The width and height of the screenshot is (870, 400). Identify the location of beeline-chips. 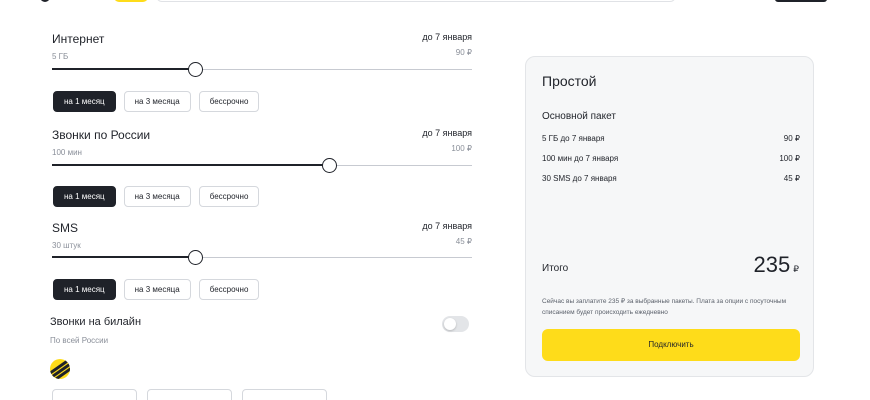
(189, 394).